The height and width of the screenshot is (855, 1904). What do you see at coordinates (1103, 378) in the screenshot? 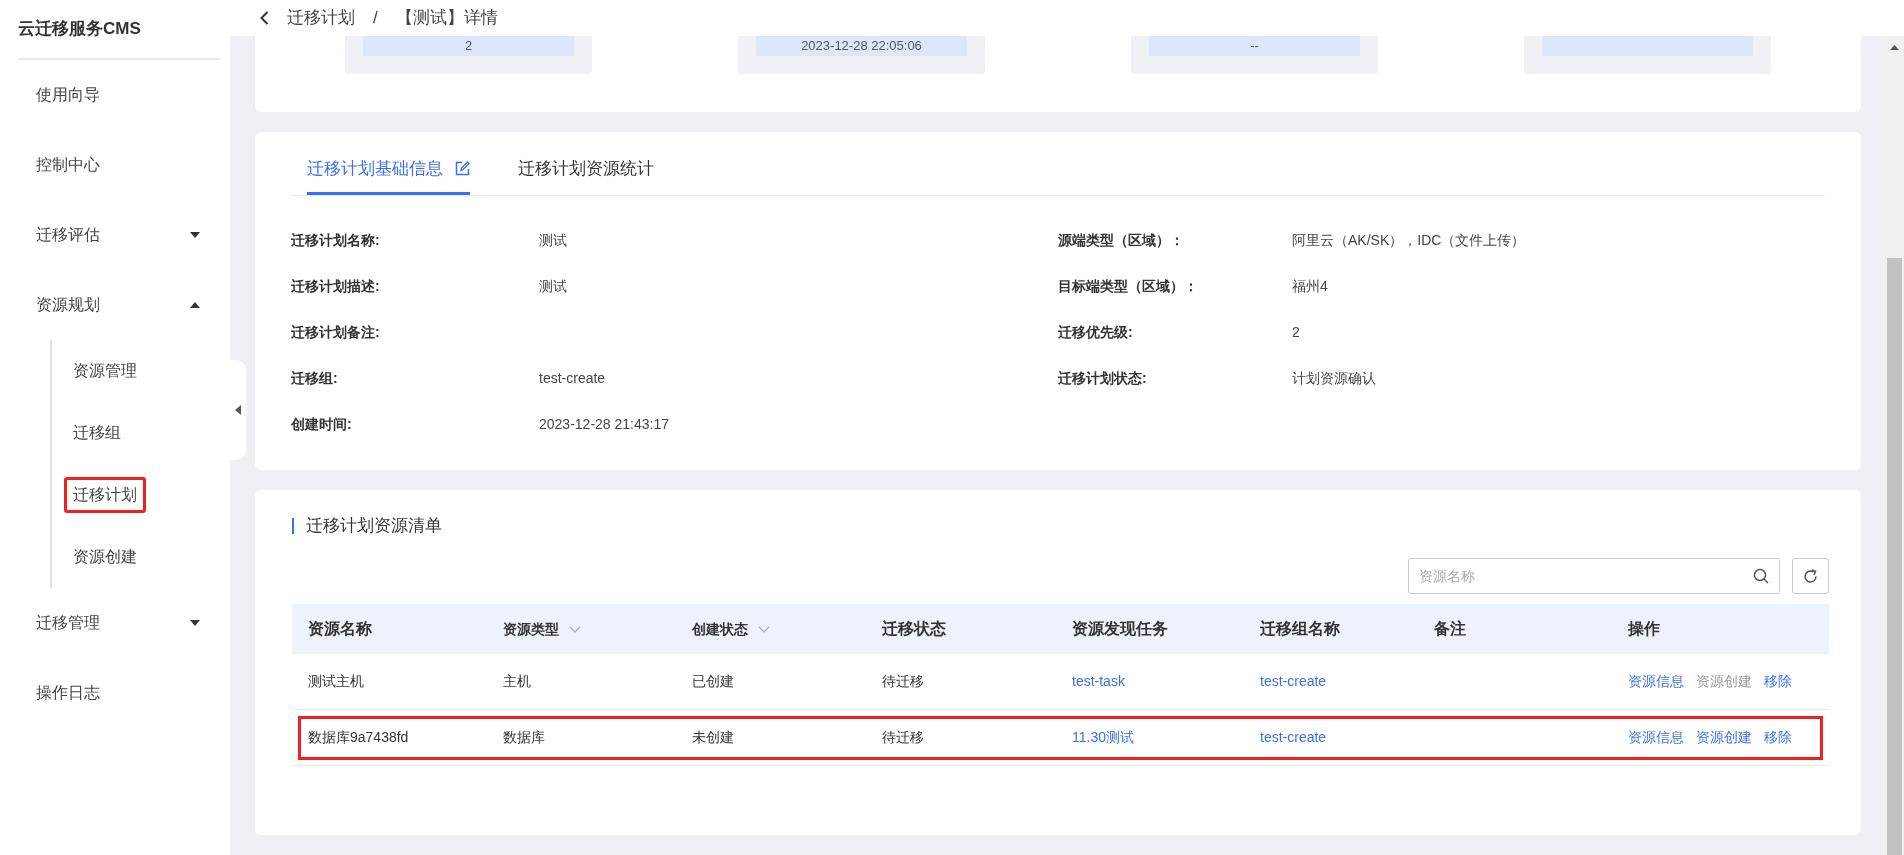
I see `field-label: 迁移计划状态:` at bounding box center [1103, 378].